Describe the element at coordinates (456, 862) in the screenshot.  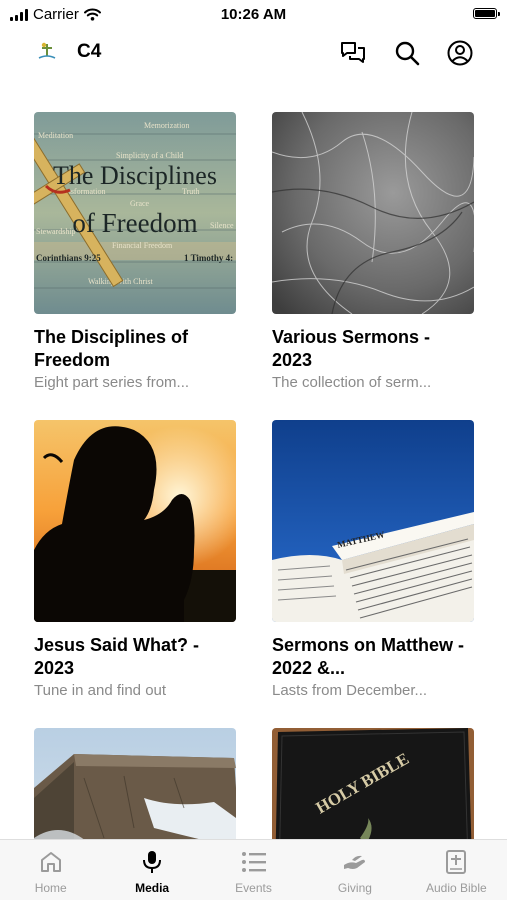
I see `book-plus-icon` at that location.